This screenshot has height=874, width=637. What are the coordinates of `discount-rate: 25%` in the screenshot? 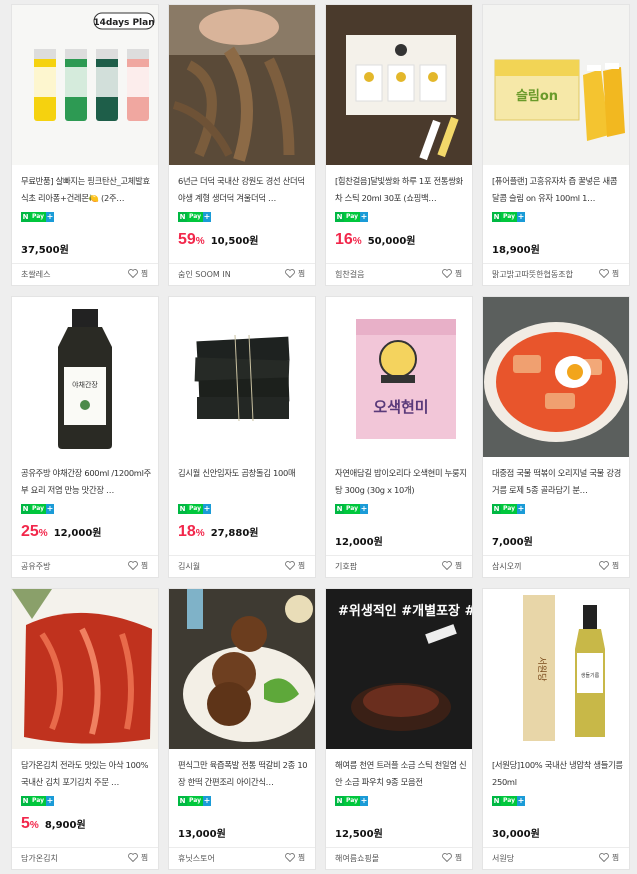 It's located at (34, 531).